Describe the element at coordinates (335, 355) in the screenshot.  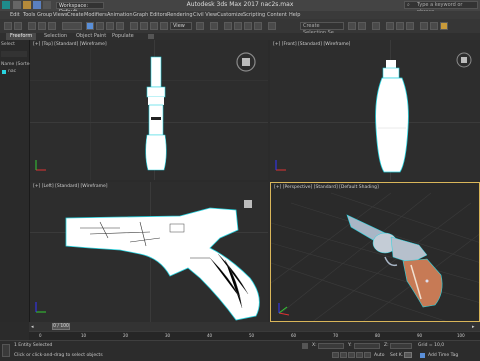
I see `go-to-start-button` at that location.